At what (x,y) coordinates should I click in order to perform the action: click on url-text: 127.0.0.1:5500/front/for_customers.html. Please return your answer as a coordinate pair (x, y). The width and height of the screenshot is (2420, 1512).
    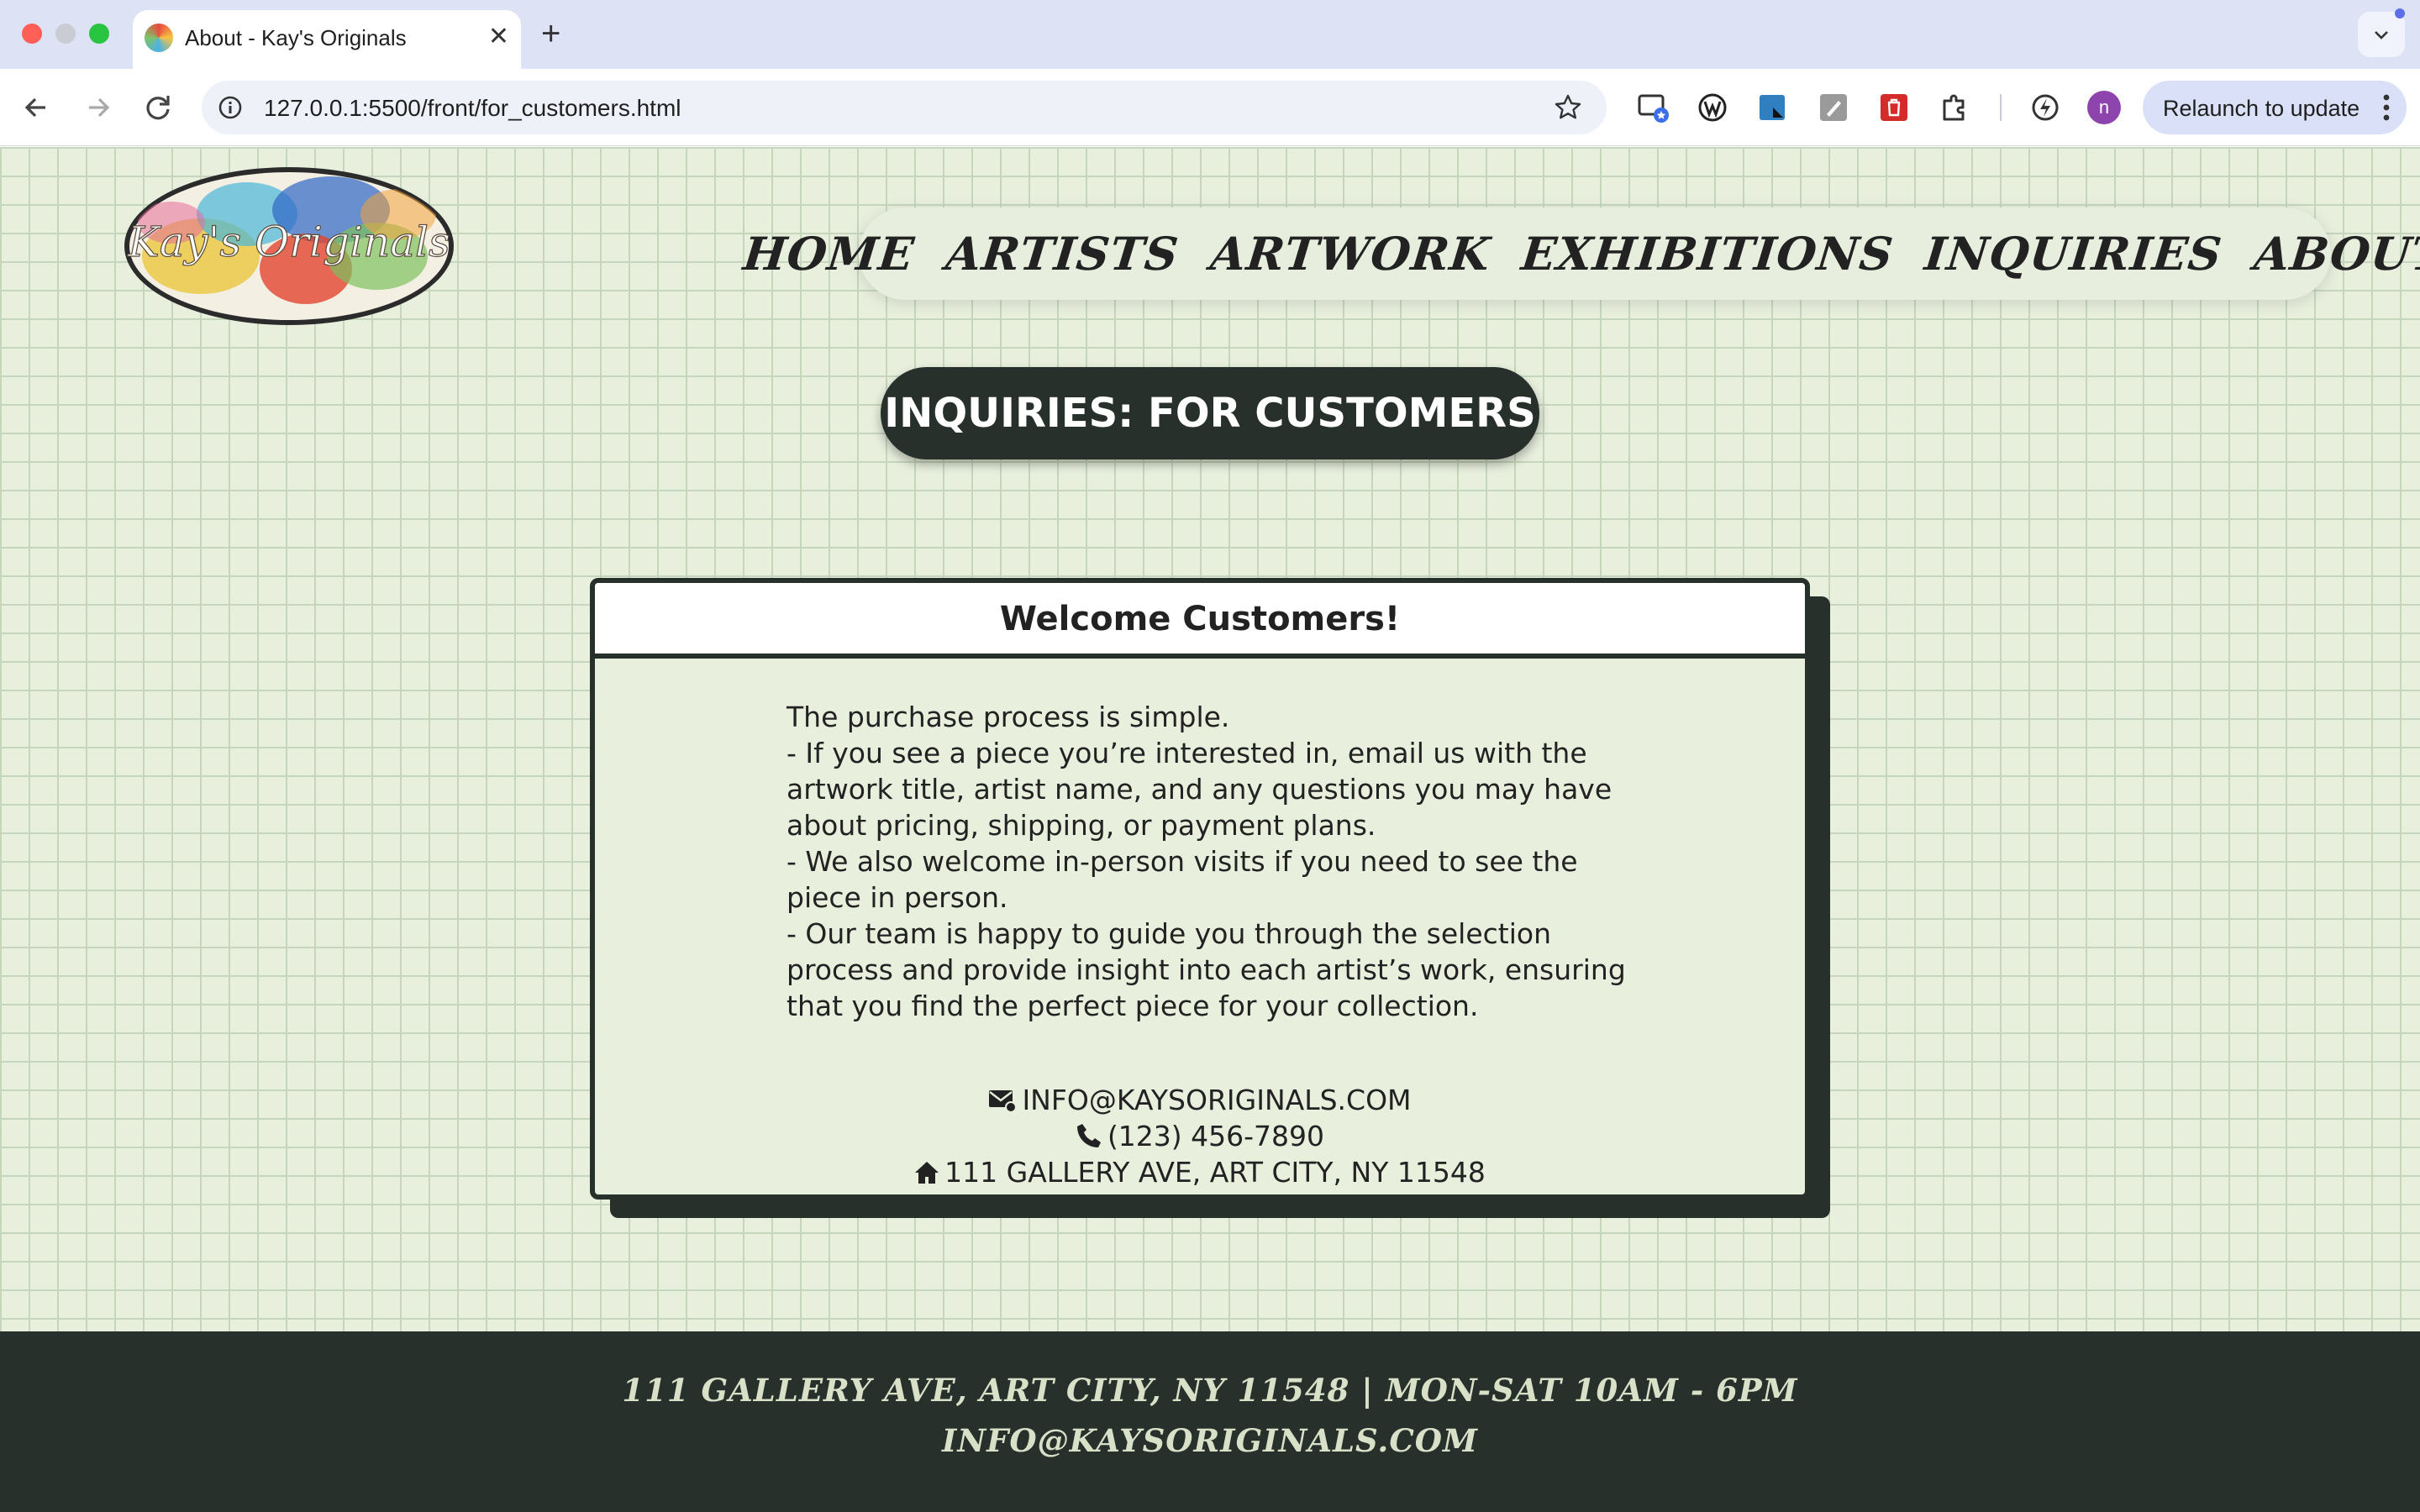
    Looking at the image, I should click on (472, 108).